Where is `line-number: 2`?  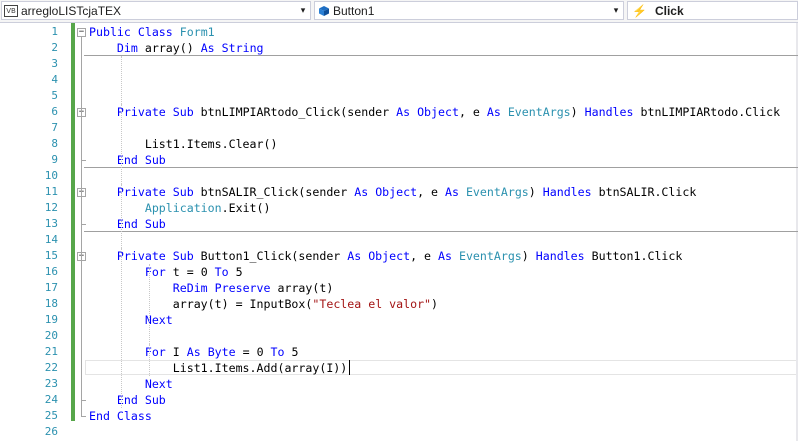 line-number: 2 is located at coordinates (54, 47).